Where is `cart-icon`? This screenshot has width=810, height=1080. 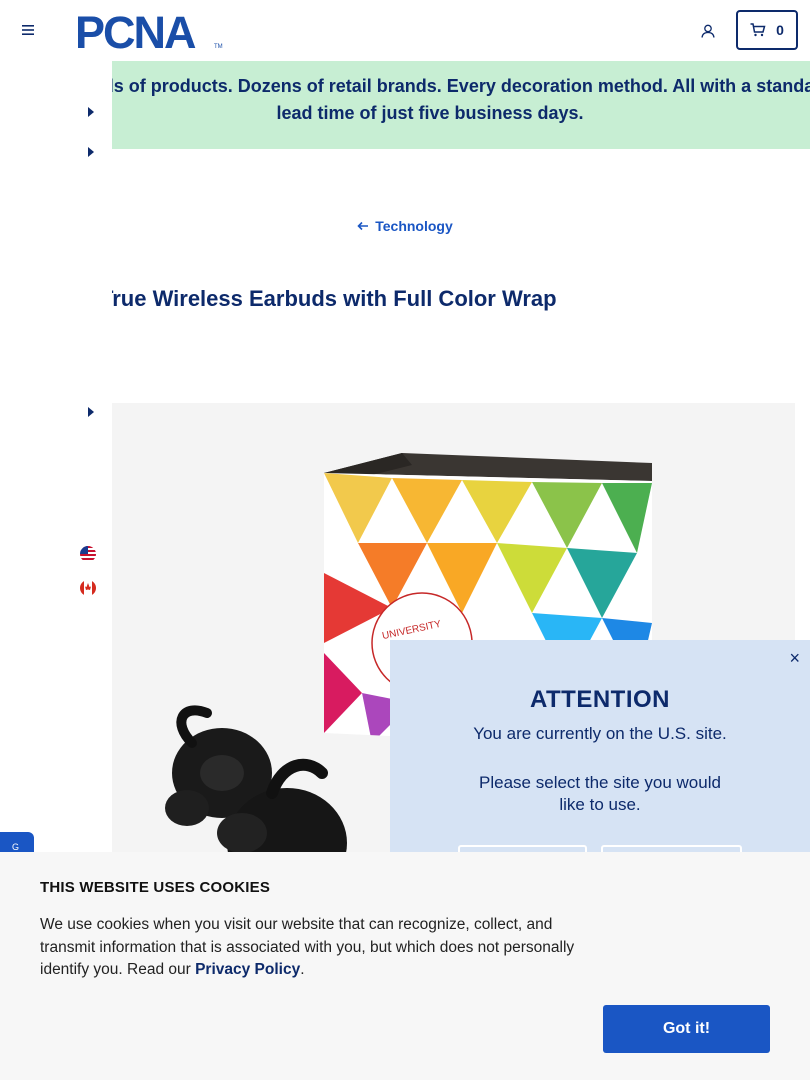
cart-icon is located at coordinates (758, 30).